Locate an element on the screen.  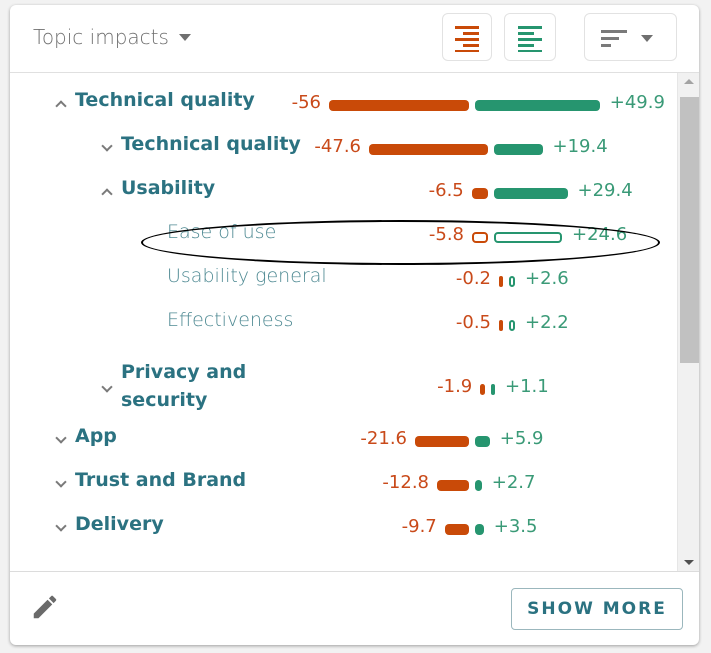
scroll-up-arrow-icon is located at coordinates (689, 81).